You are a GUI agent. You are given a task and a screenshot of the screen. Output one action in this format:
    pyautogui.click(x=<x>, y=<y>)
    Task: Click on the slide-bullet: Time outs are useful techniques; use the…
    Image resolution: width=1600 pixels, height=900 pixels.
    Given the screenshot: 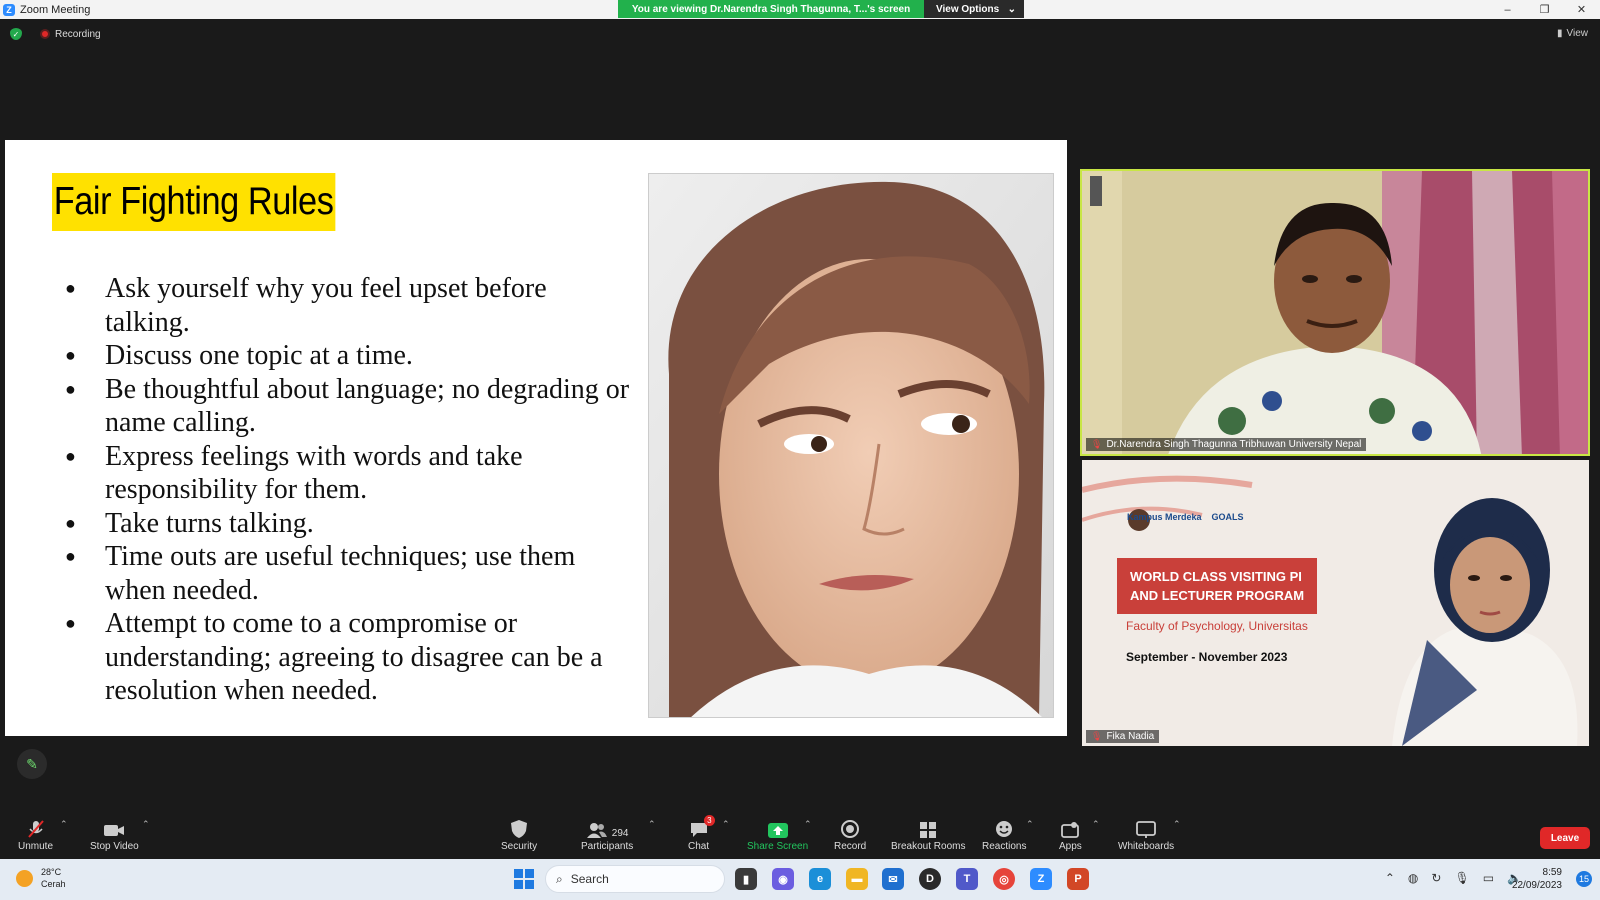 What is the action you would take?
    pyautogui.click(x=350, y=573)
    